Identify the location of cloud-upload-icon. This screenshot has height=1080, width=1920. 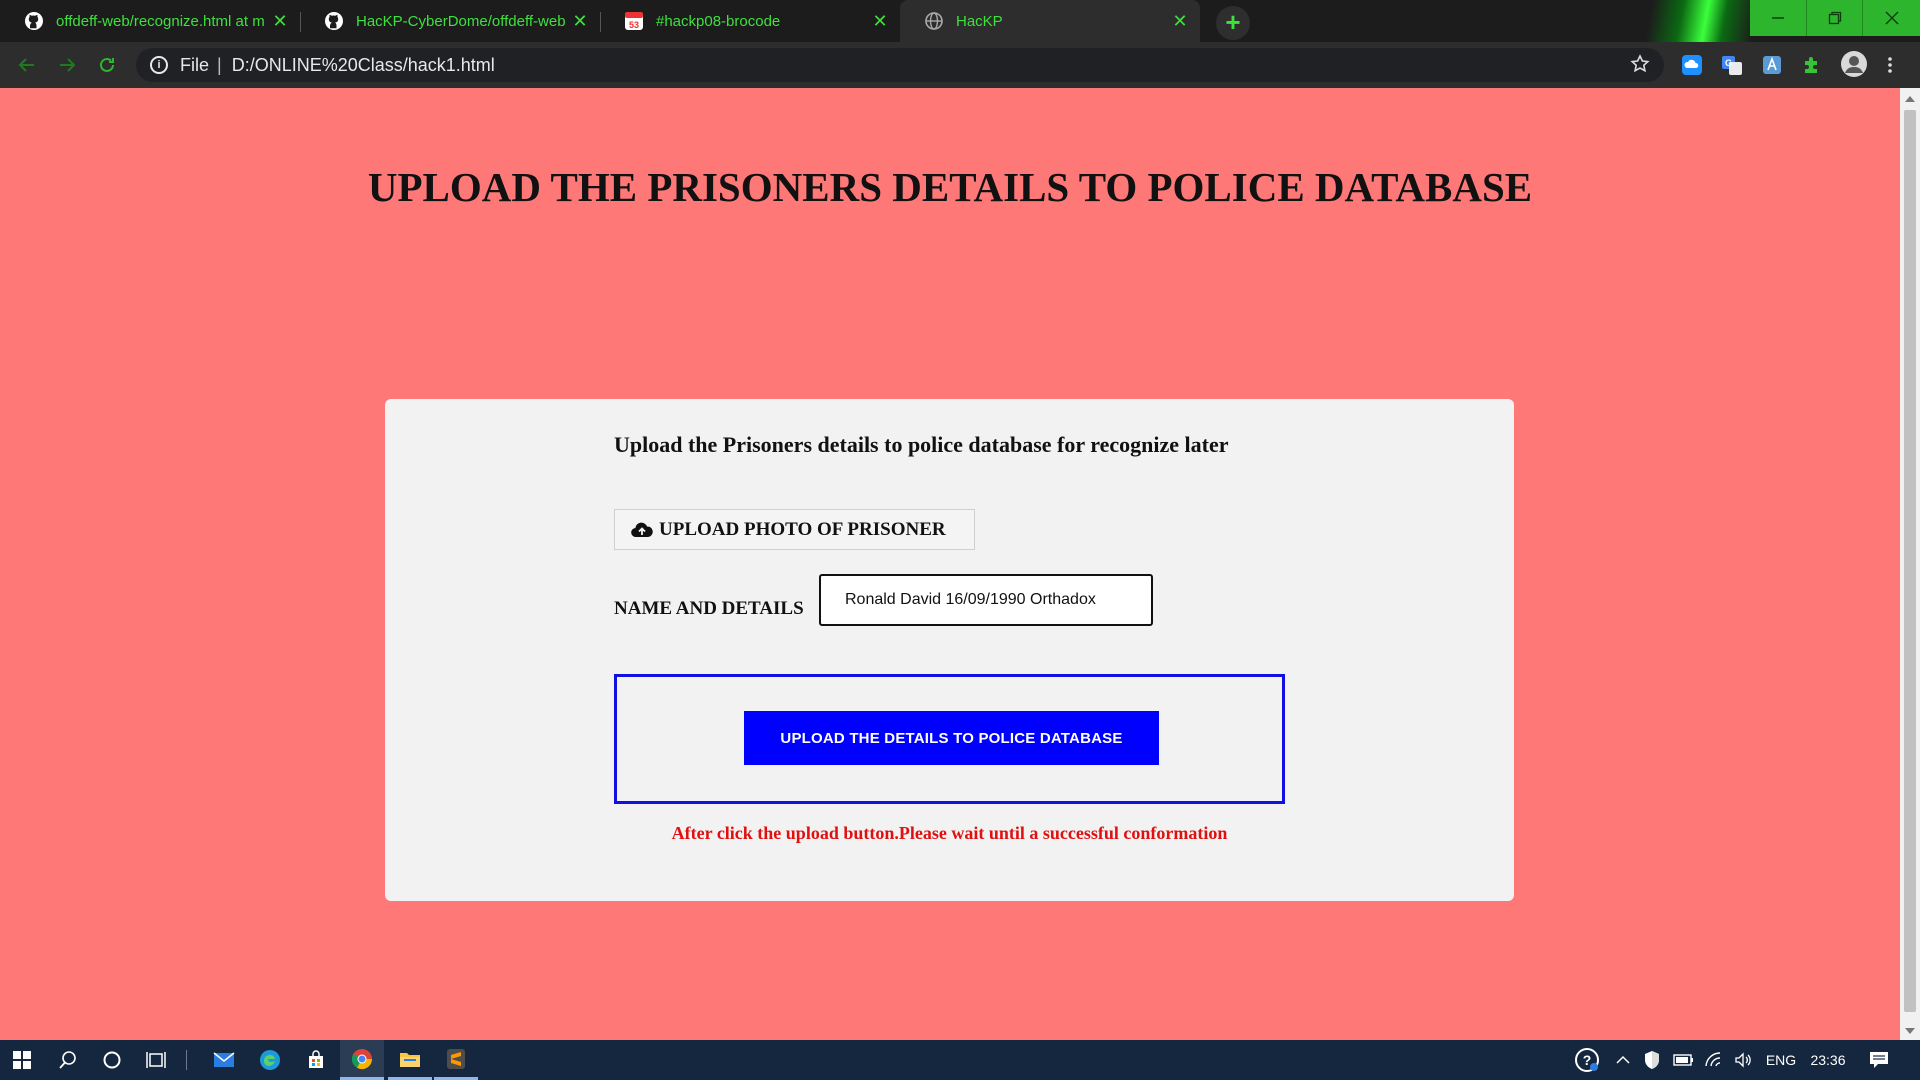
(642, 530).